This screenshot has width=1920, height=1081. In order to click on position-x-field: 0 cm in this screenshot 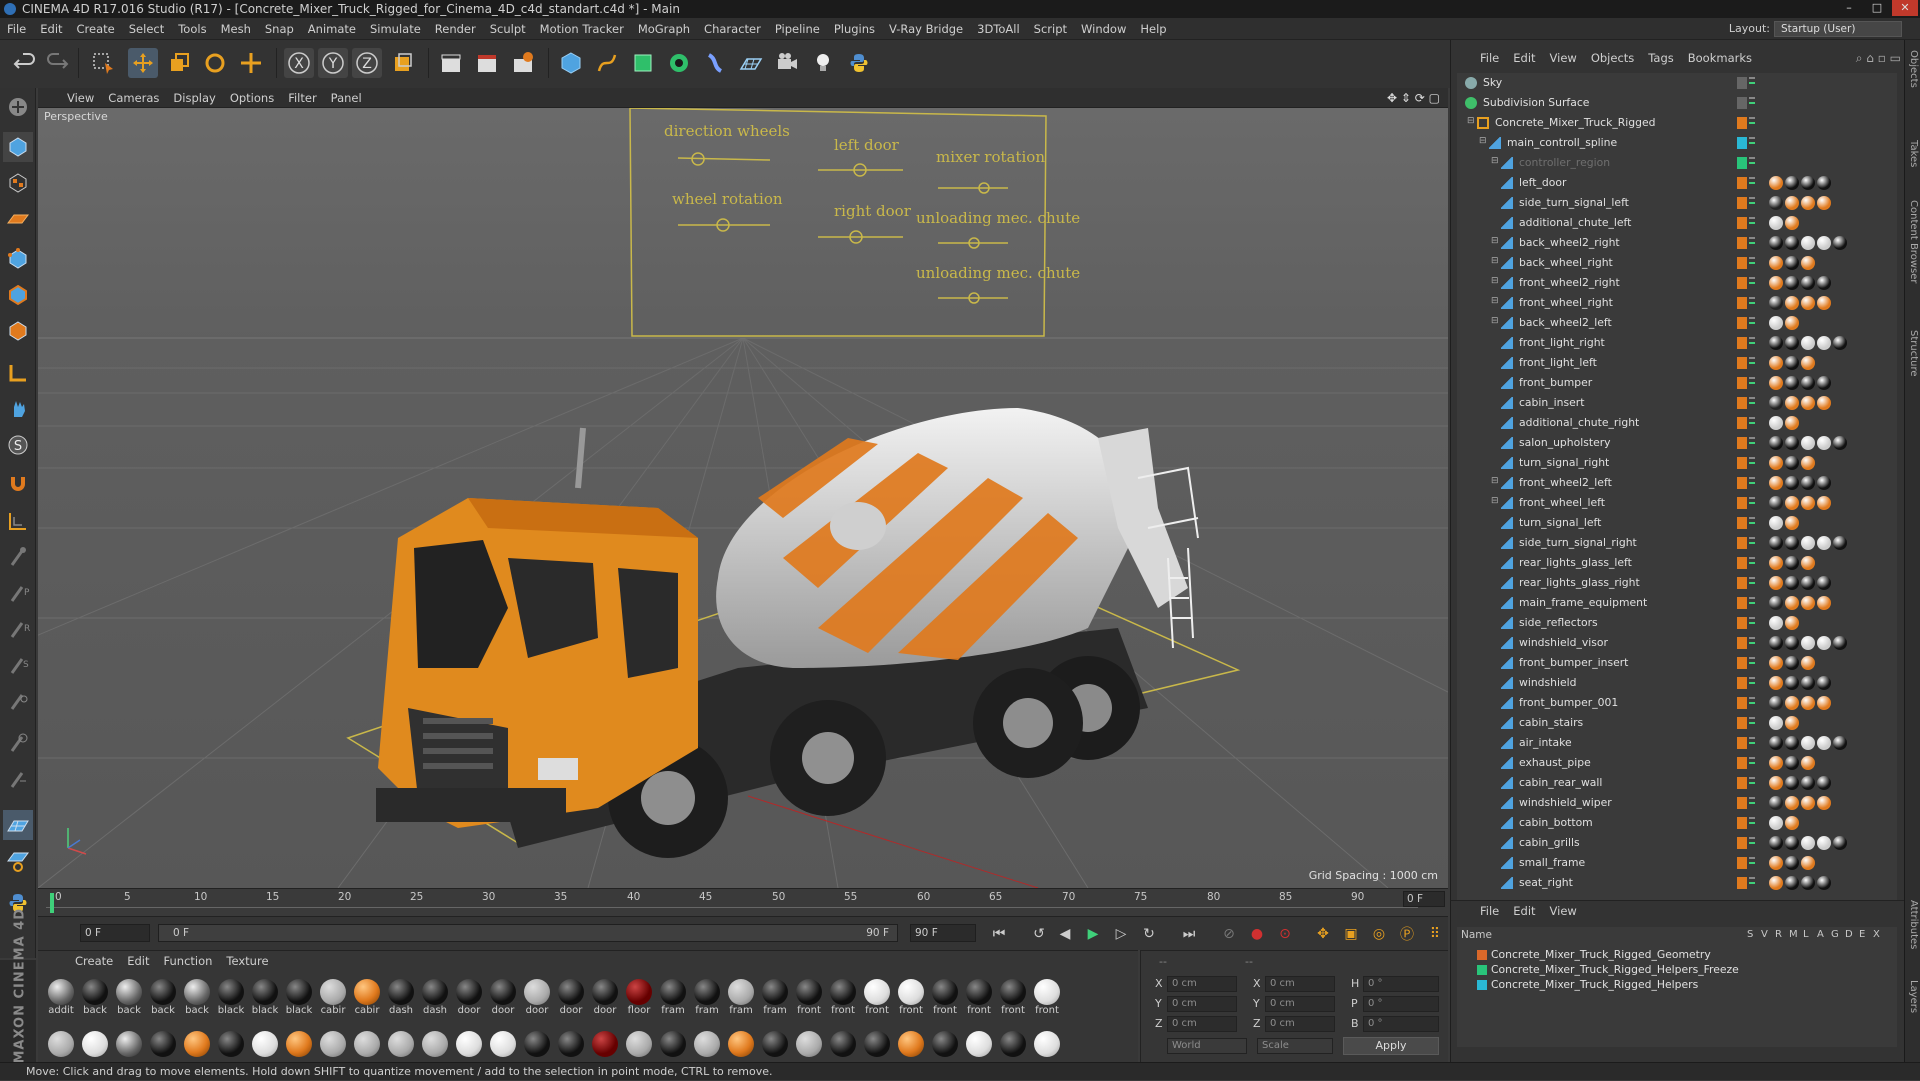, I will do `click(1202, 984)`.